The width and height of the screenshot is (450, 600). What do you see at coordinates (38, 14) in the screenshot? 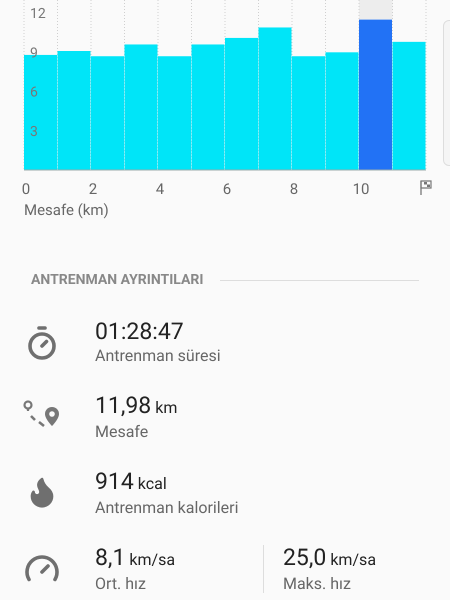
I see `y-tick-label: 12` at bounding box center [38, 14].